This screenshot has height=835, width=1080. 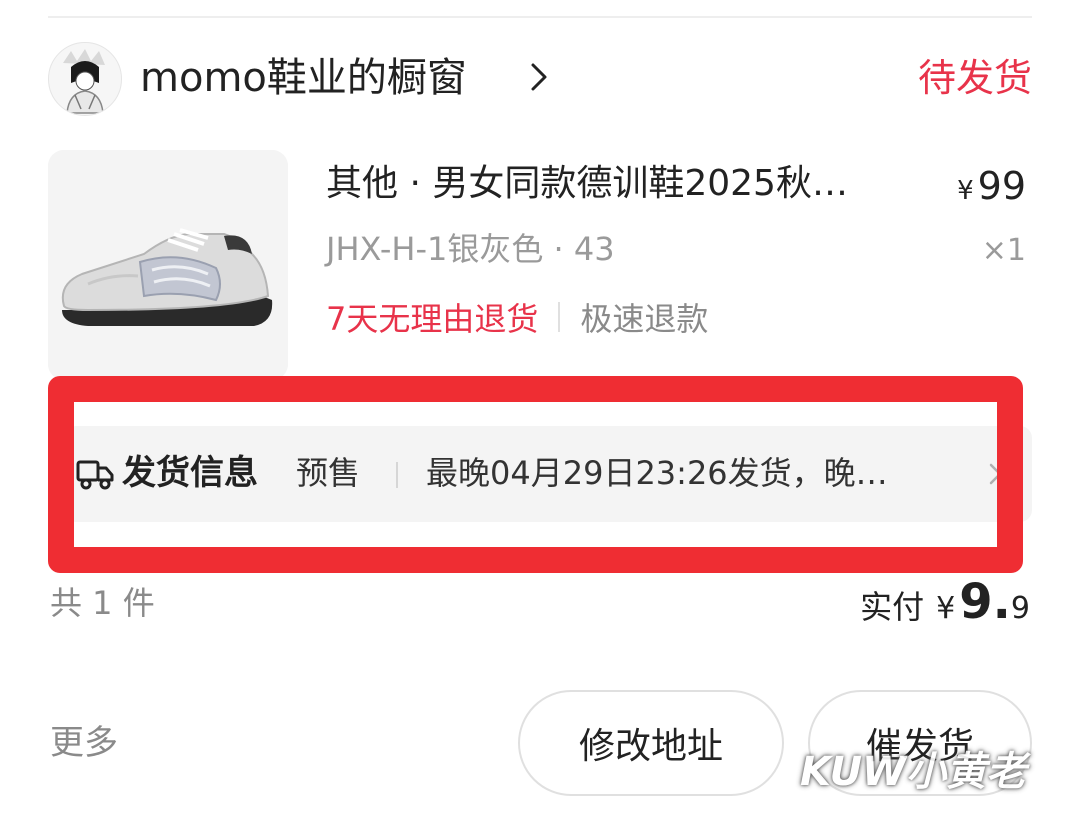 What do you see at coordinates (168, 265) in the screenshot?
I see `product-image` at bounding box center [168, 265].